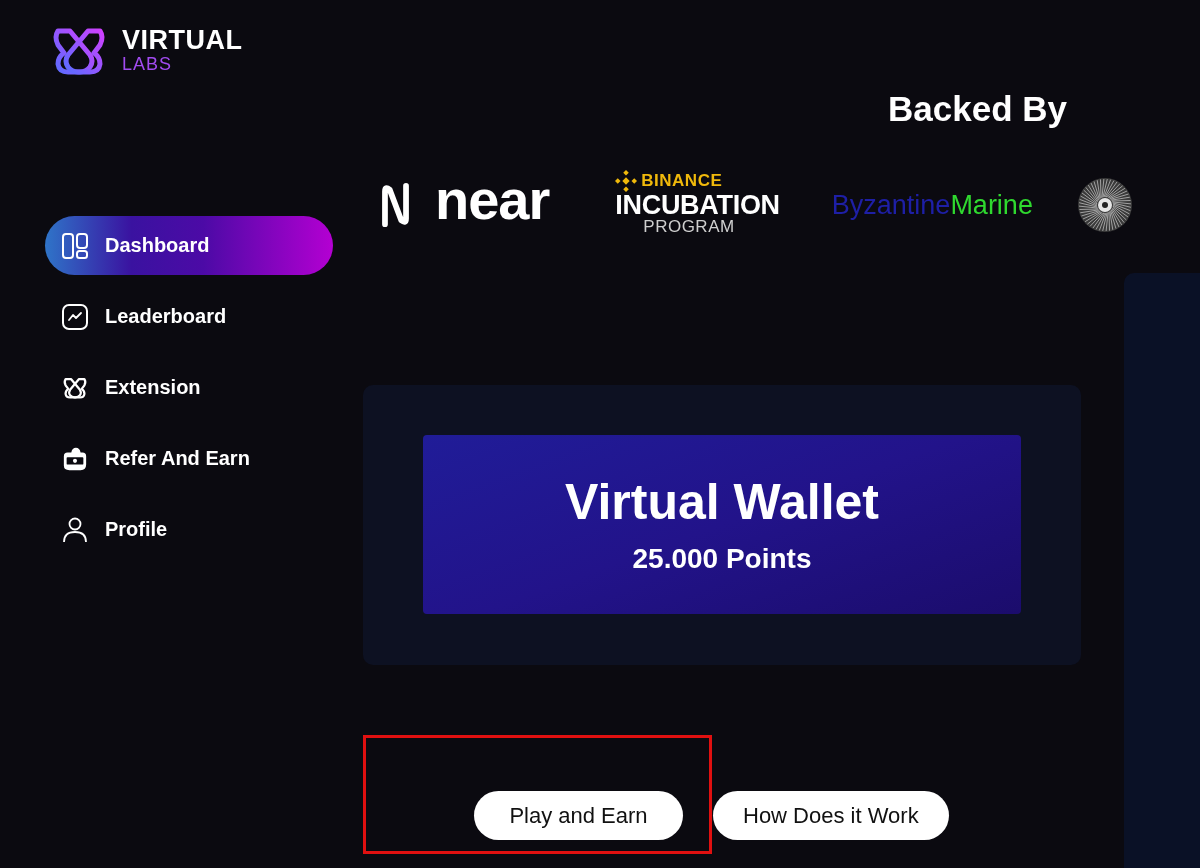  Describe the element at coordinates (75, 458) in the screenshot. I see `banknote-icon` at that location.